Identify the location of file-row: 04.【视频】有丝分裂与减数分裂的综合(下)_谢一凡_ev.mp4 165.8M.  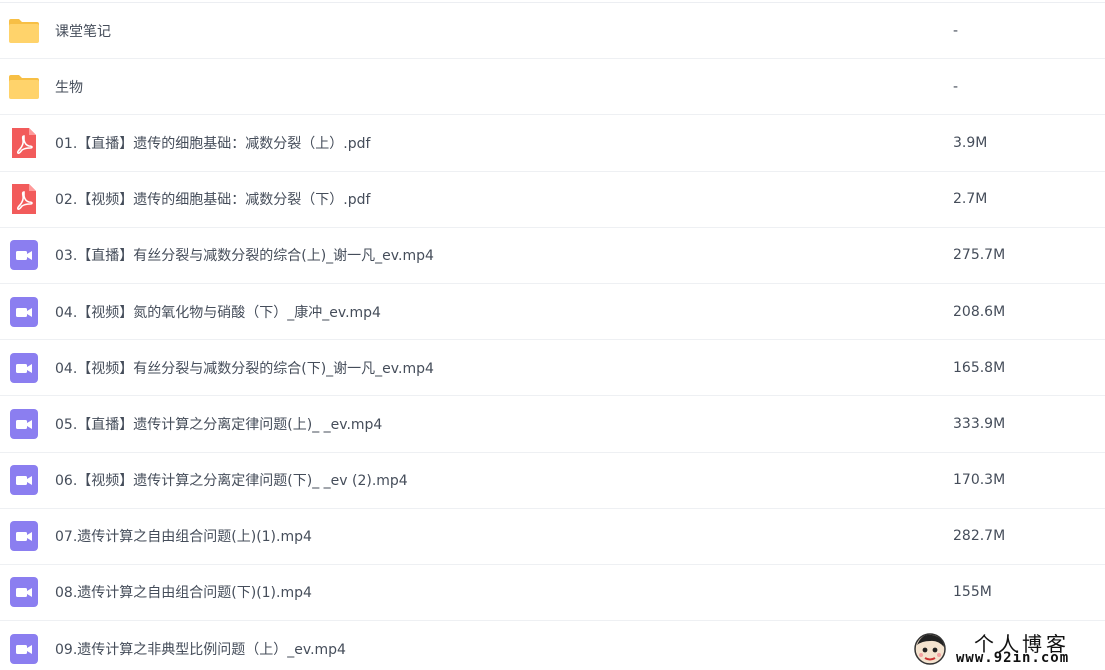
(552, 368).